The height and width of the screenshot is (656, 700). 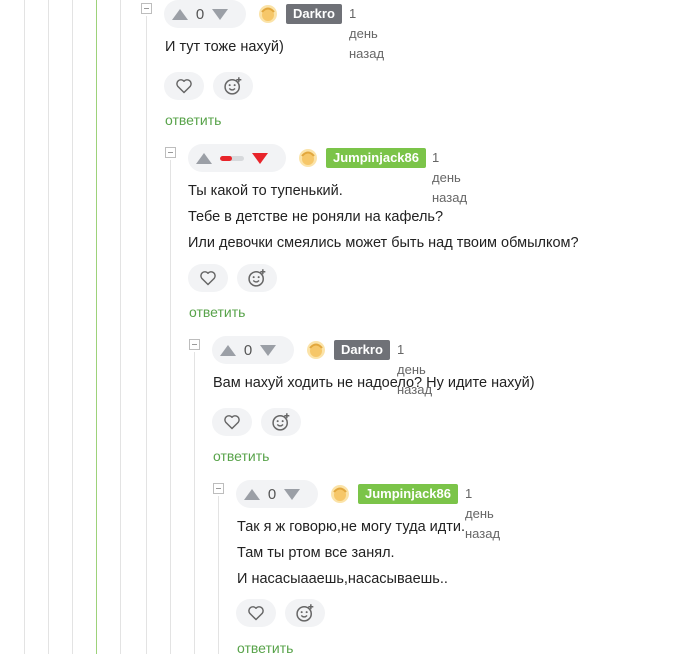 What do you see at coordinates (232, 158) in the screenshot?
I see `rating-bar` at bounding box center [232, 158].